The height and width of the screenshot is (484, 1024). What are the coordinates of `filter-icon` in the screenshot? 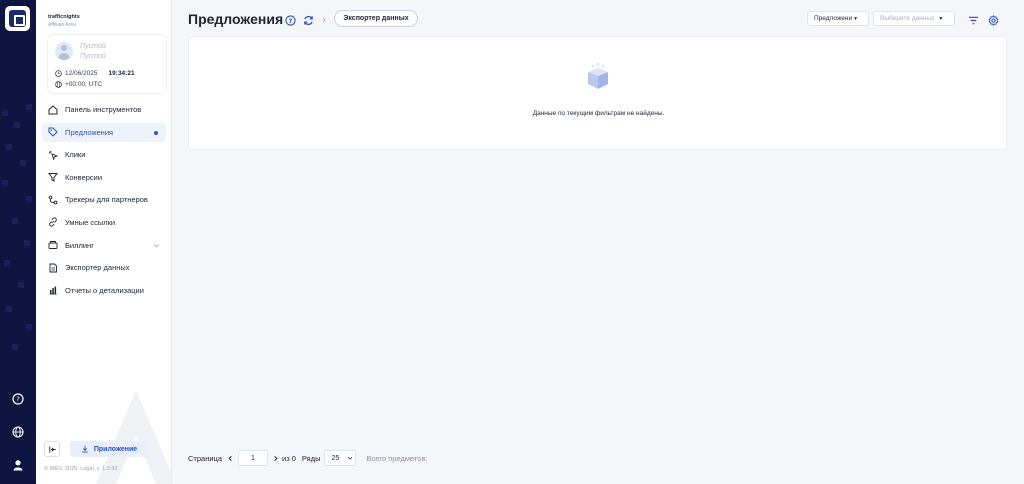 It's located at (53, 177).